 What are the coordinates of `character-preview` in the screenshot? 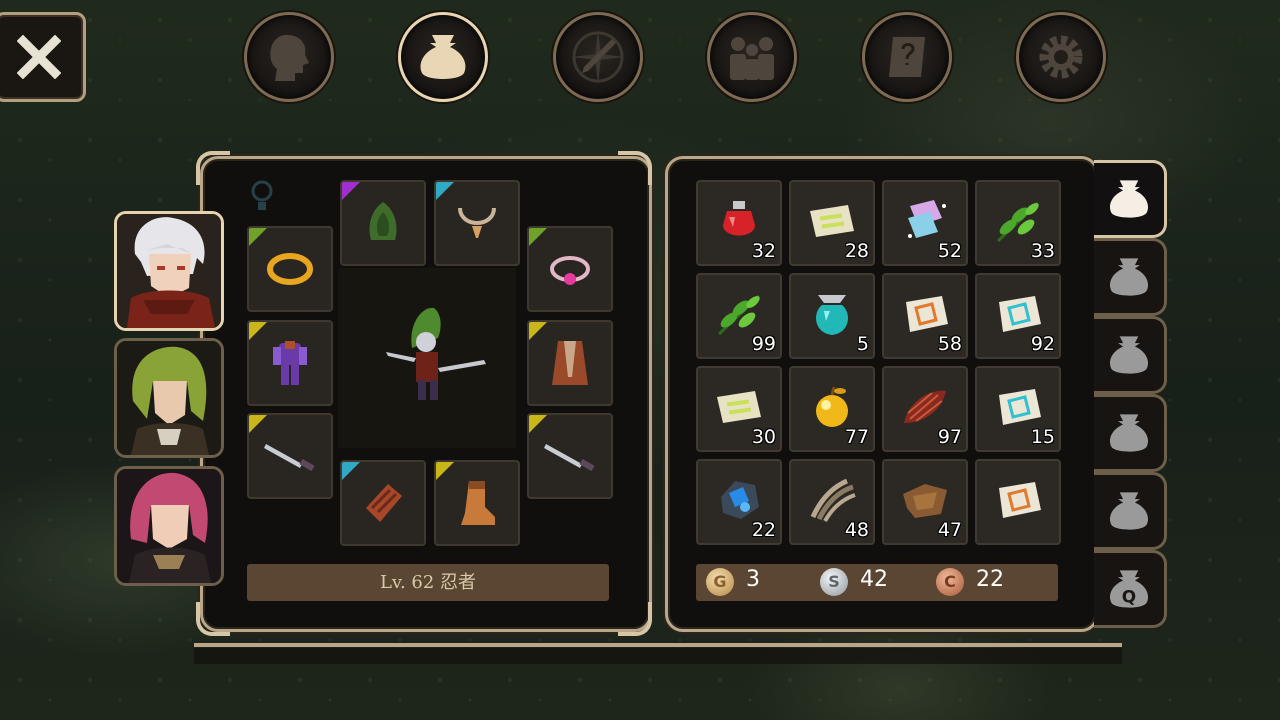 It's located at (427, 358).